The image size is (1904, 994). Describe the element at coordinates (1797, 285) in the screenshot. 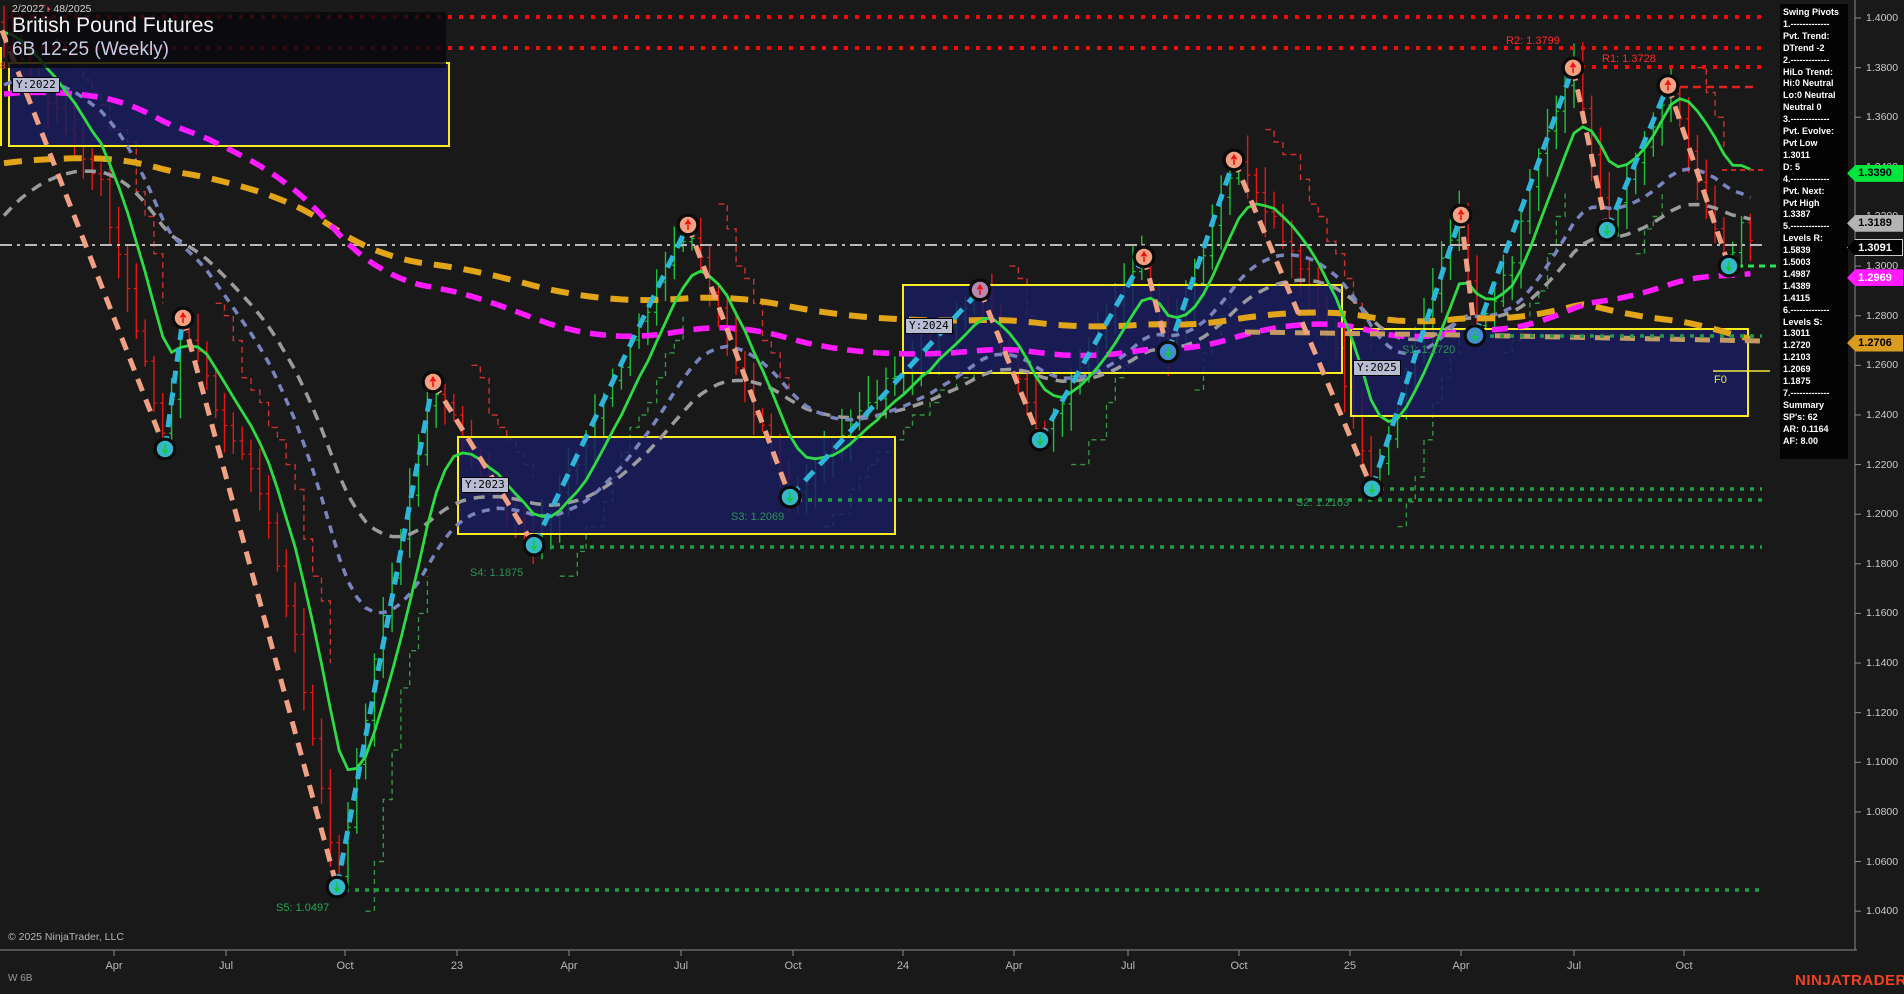

I see `panel-line: 1.4389` at that location.